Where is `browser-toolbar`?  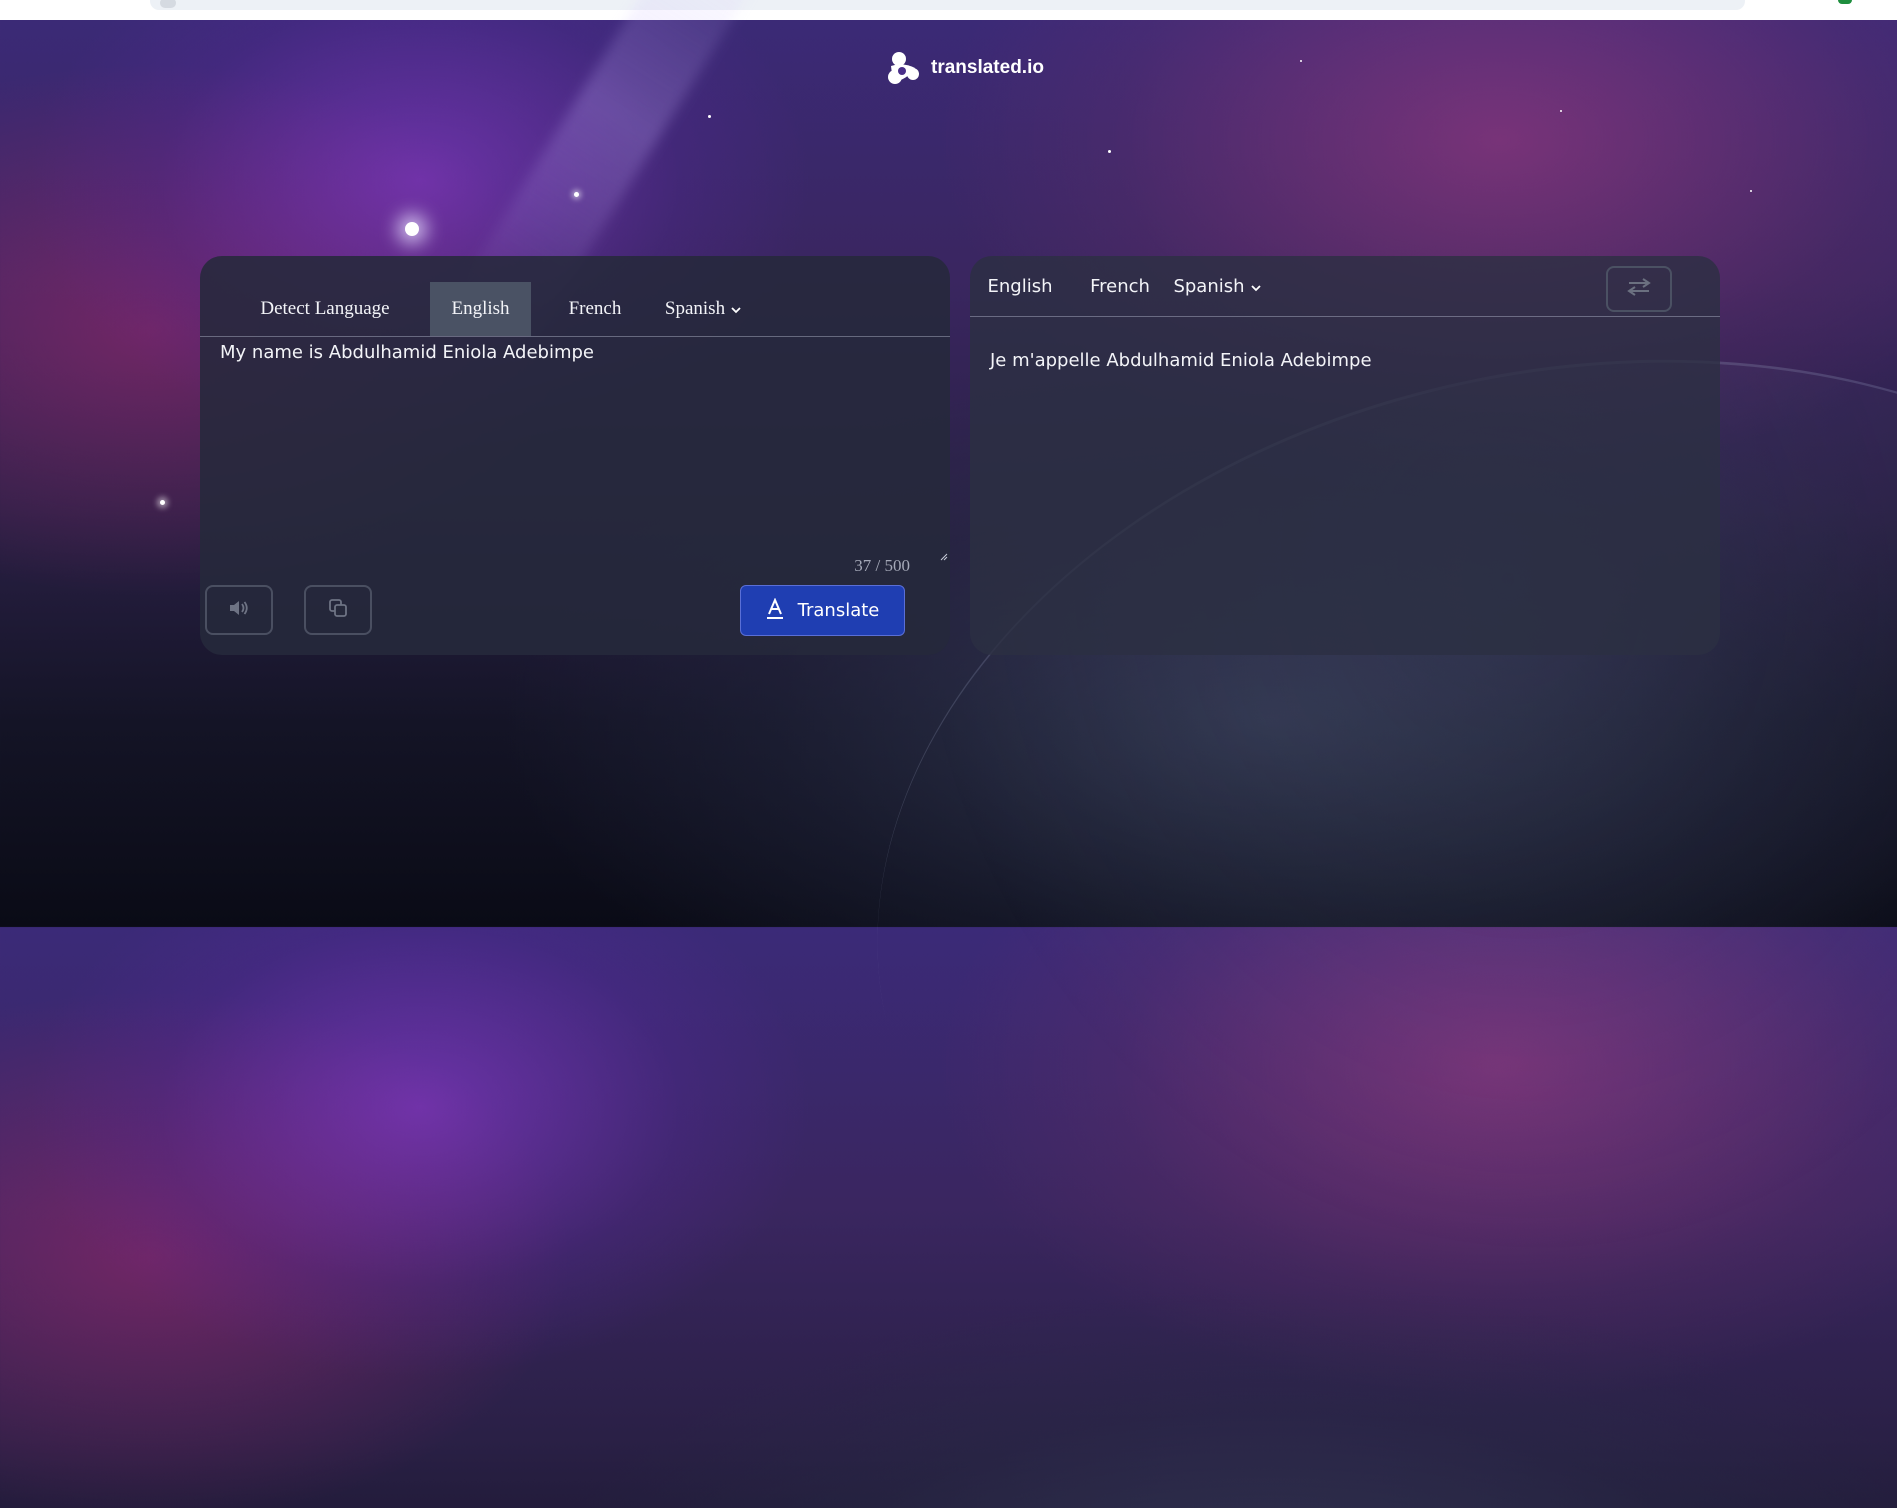
browser-toolbar is located at coordinates (948, 10).